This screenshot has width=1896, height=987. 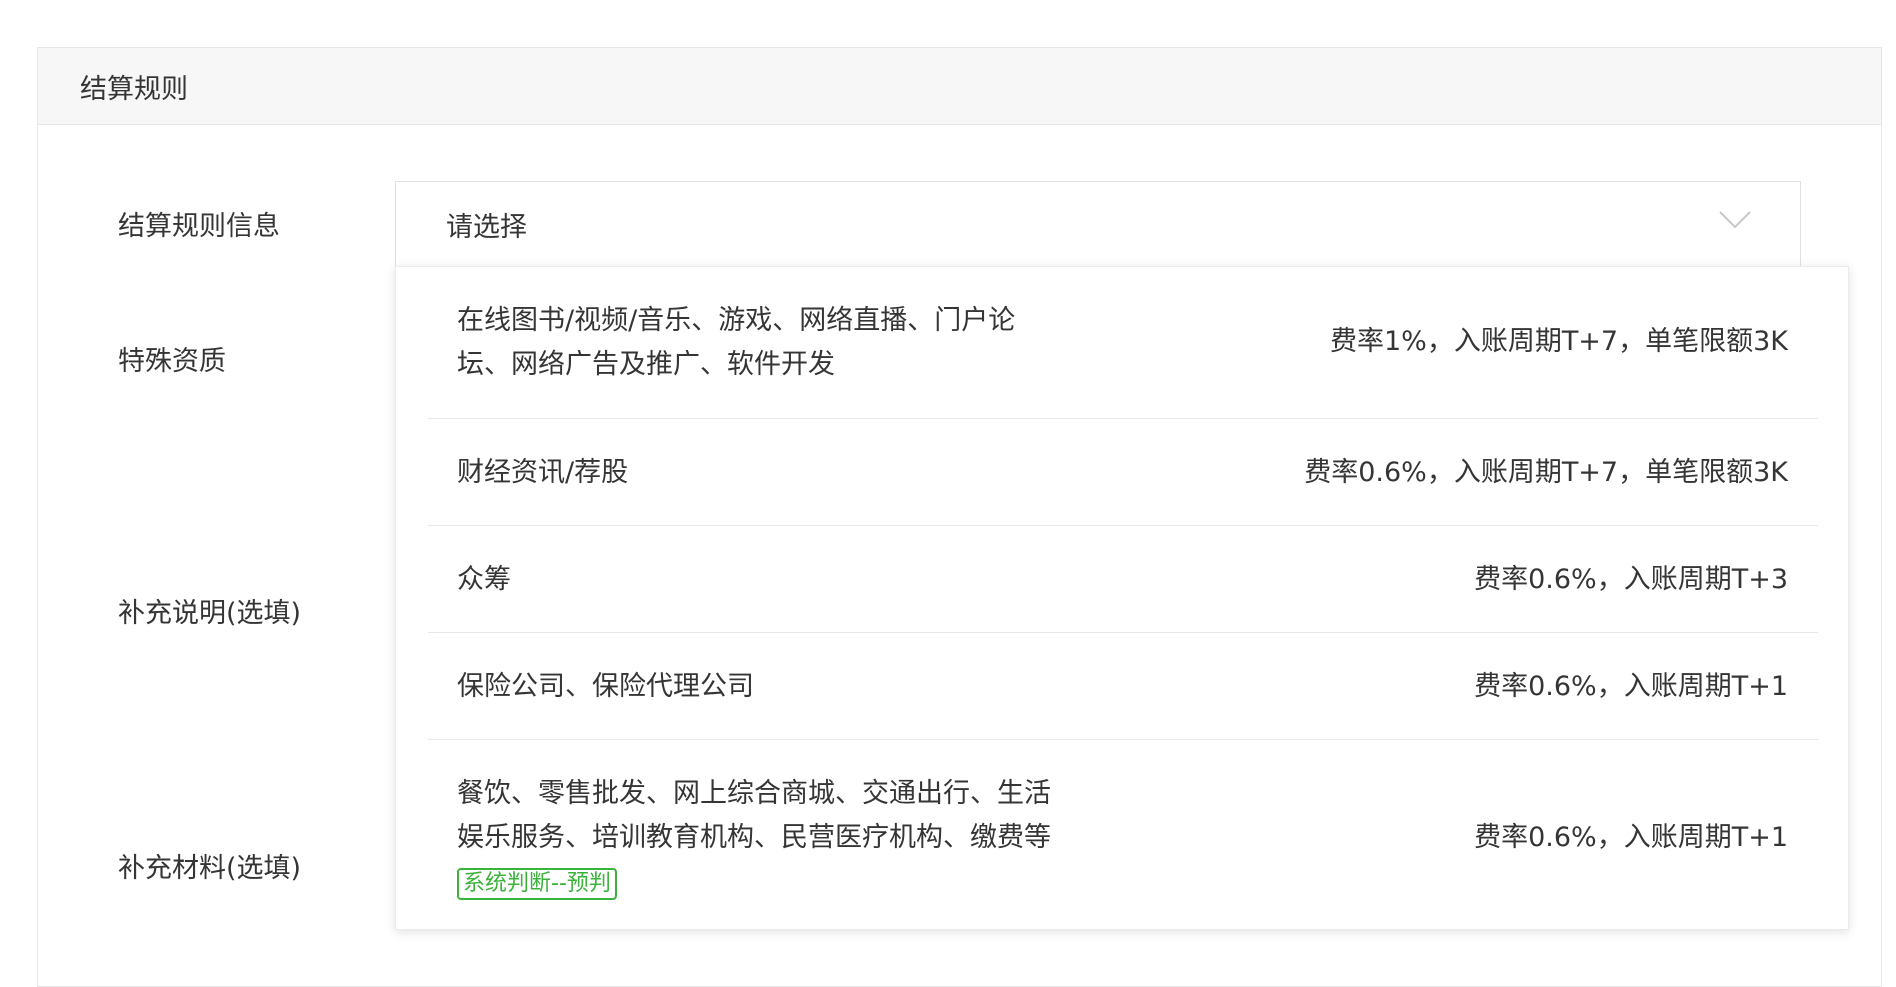 I want to click on option-label-line: 坛、网络广告及推广、软件开发, so click(x=646, y=364).